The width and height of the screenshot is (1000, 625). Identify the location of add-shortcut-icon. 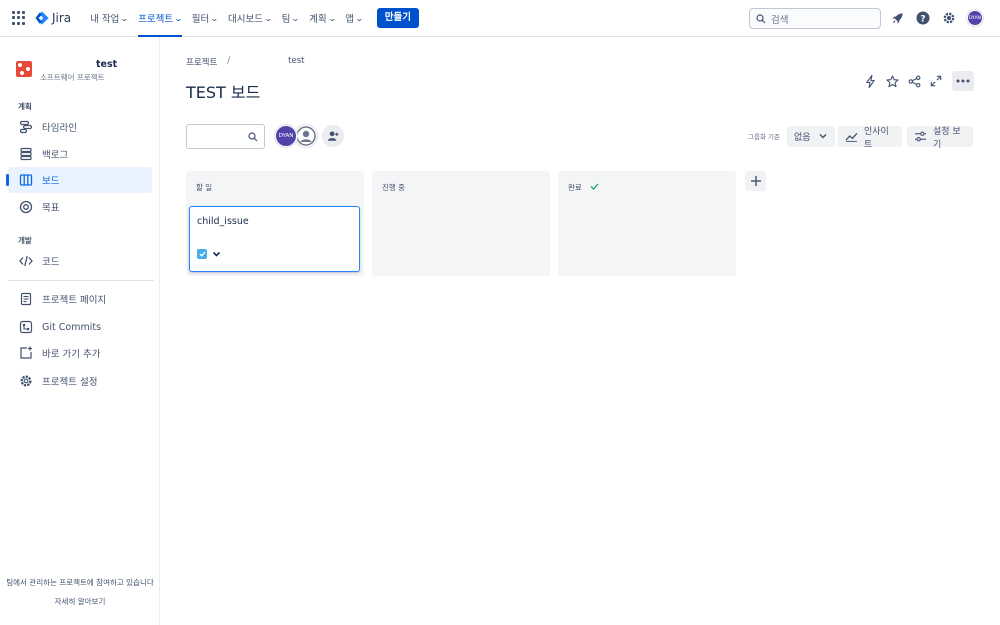
(26, 353).